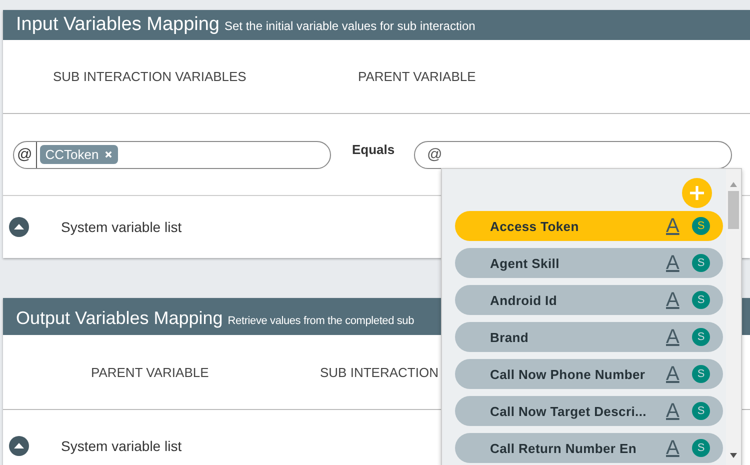 The height and width of the screenshot is (465, 750). Describe the element at coordinates (374, 149) in the screenshot. I see `operator-label: Equals` at that location.